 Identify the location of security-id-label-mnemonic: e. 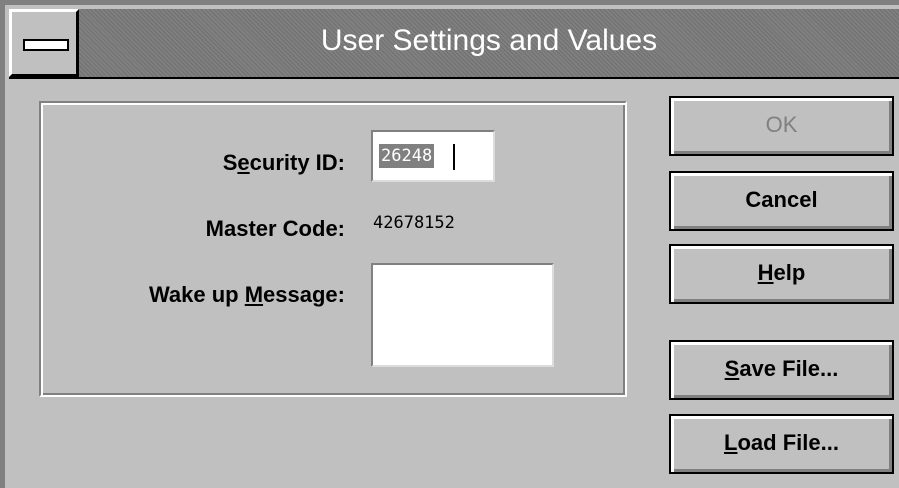
(243, 162).